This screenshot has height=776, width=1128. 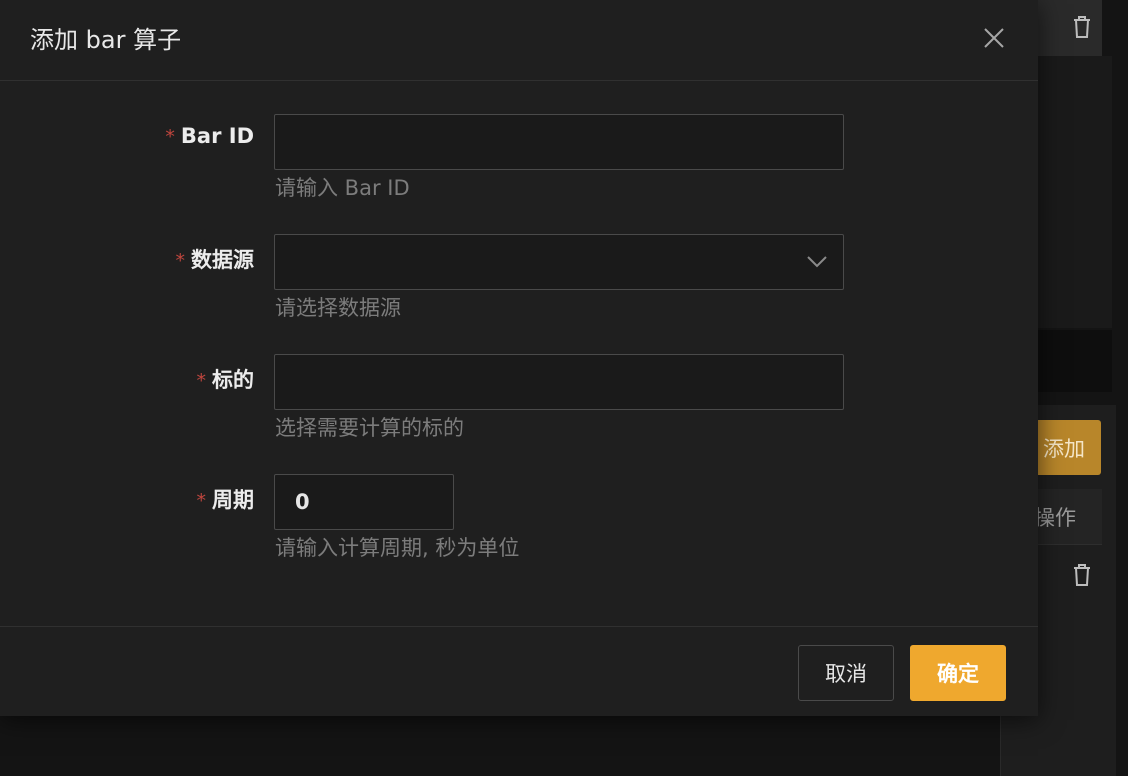 What do you see at coordinates (958, 673) in the screenshot?
I see `confirm-button: 确定` at bounding box center [958, 673].